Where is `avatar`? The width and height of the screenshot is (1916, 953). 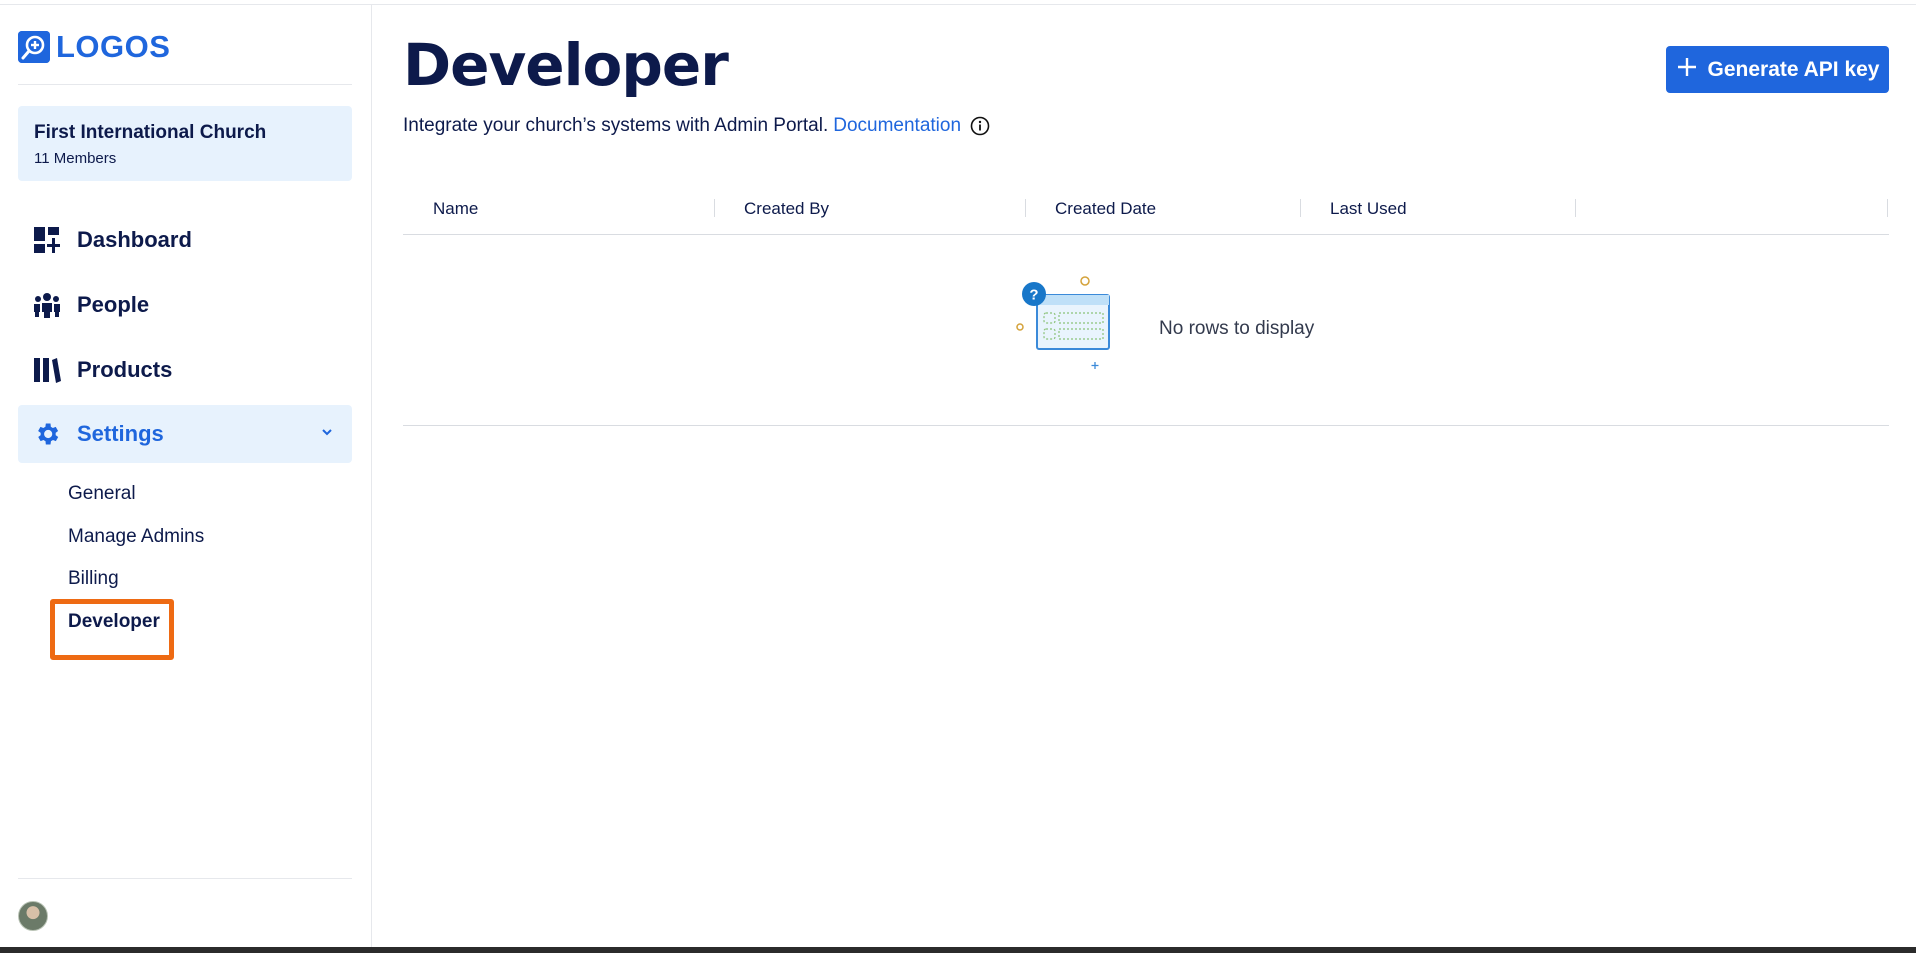
avatar is located at coordinates (33, 916).